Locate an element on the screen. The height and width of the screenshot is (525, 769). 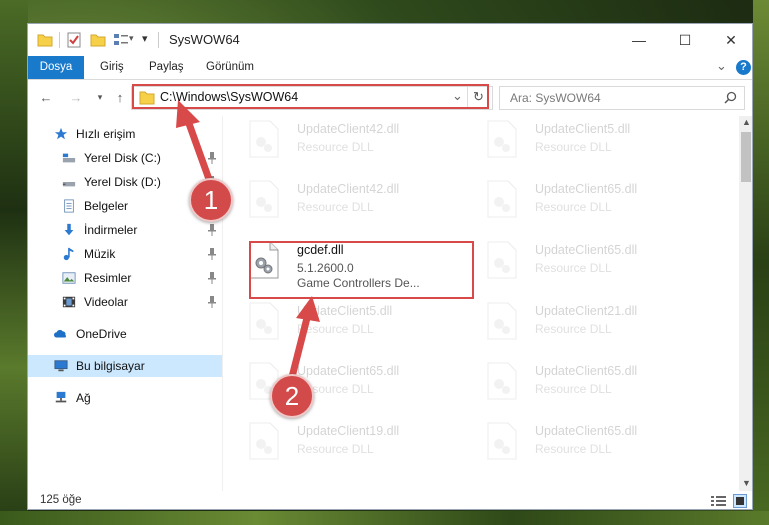
step-2-badge: 2 is located at coordinates (292, 396).